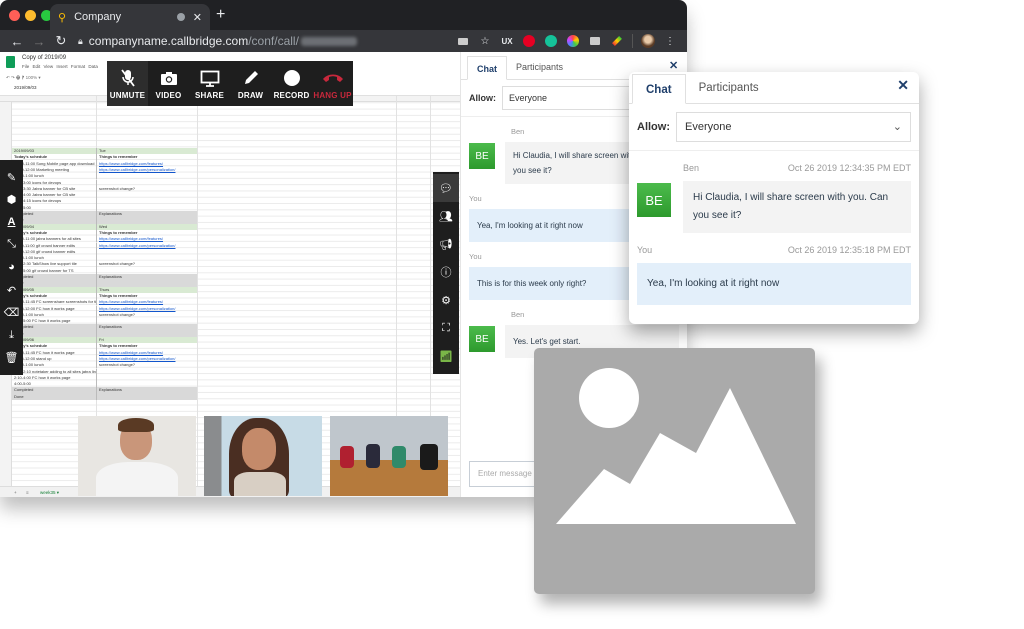  I want to click on url-id-redacted, so click(328, 41).